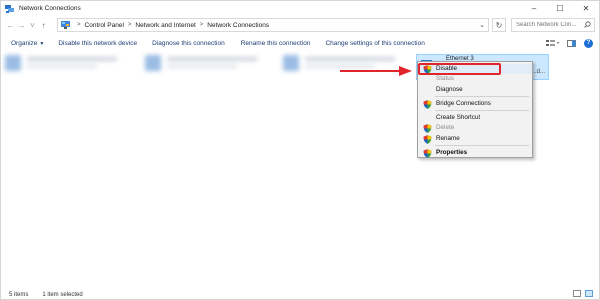 This screenshot has height=300, width=600. What do you see at coordinates (499, 25) in the screenshot?
I see `refresh-button: ↻` at bounding box center [499, 25].